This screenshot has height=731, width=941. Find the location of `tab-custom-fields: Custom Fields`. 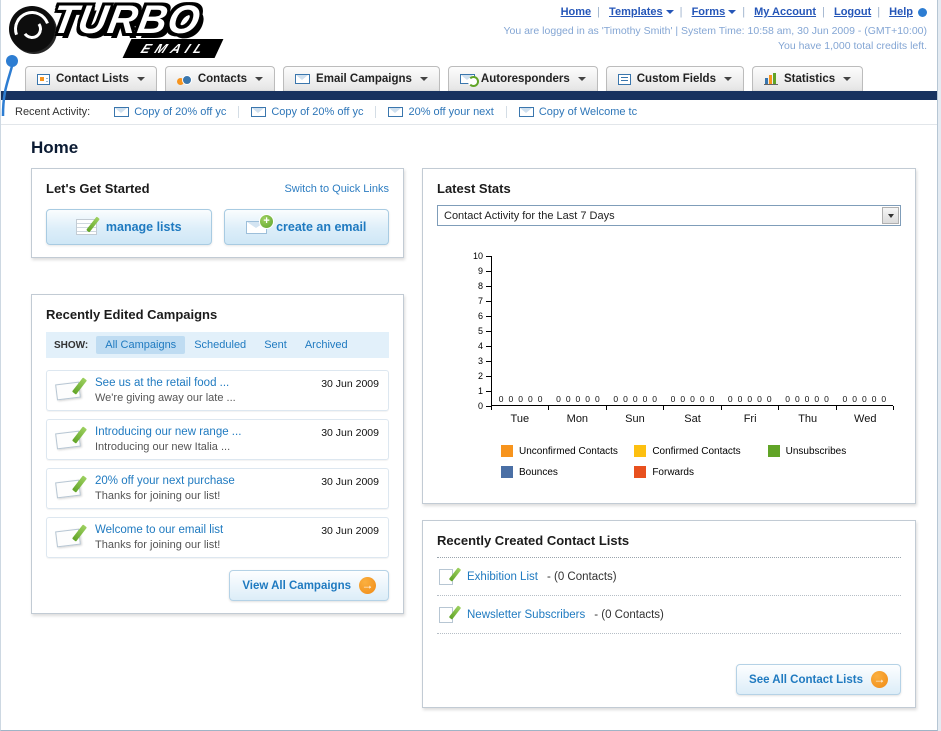

tab-custom-fields: Custom Fields is located at coordinates (674, 78).